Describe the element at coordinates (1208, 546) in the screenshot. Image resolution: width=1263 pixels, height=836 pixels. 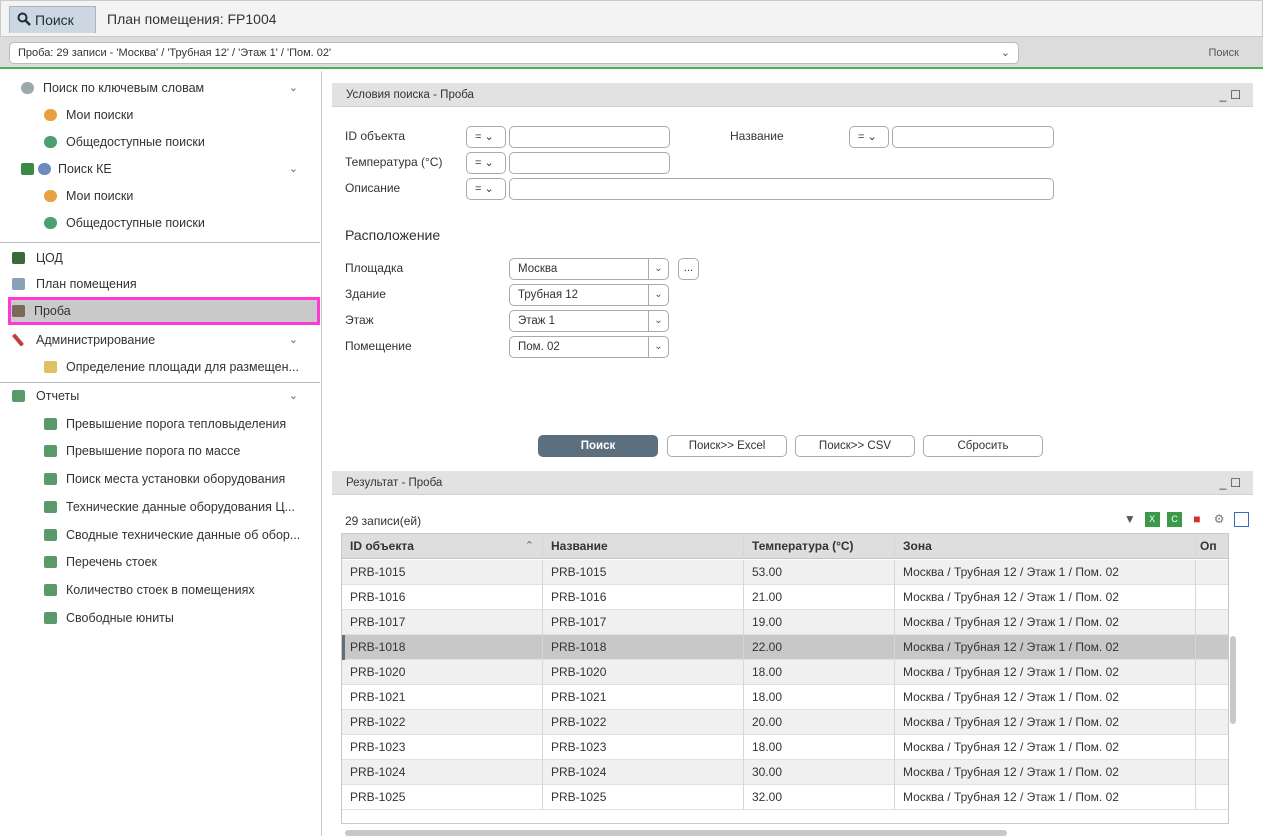
I see `column-header-label: Оп` at that location.